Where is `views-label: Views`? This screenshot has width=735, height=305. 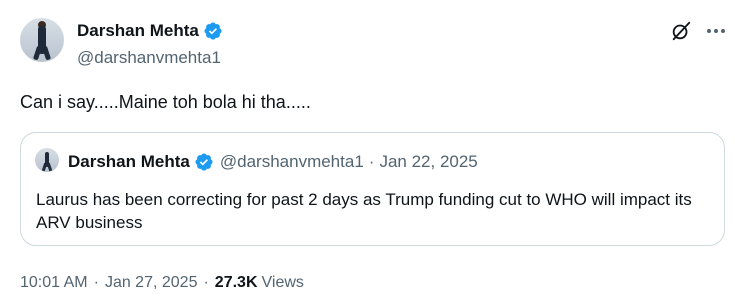
views-label: Views is located at coordinates (283, 283).